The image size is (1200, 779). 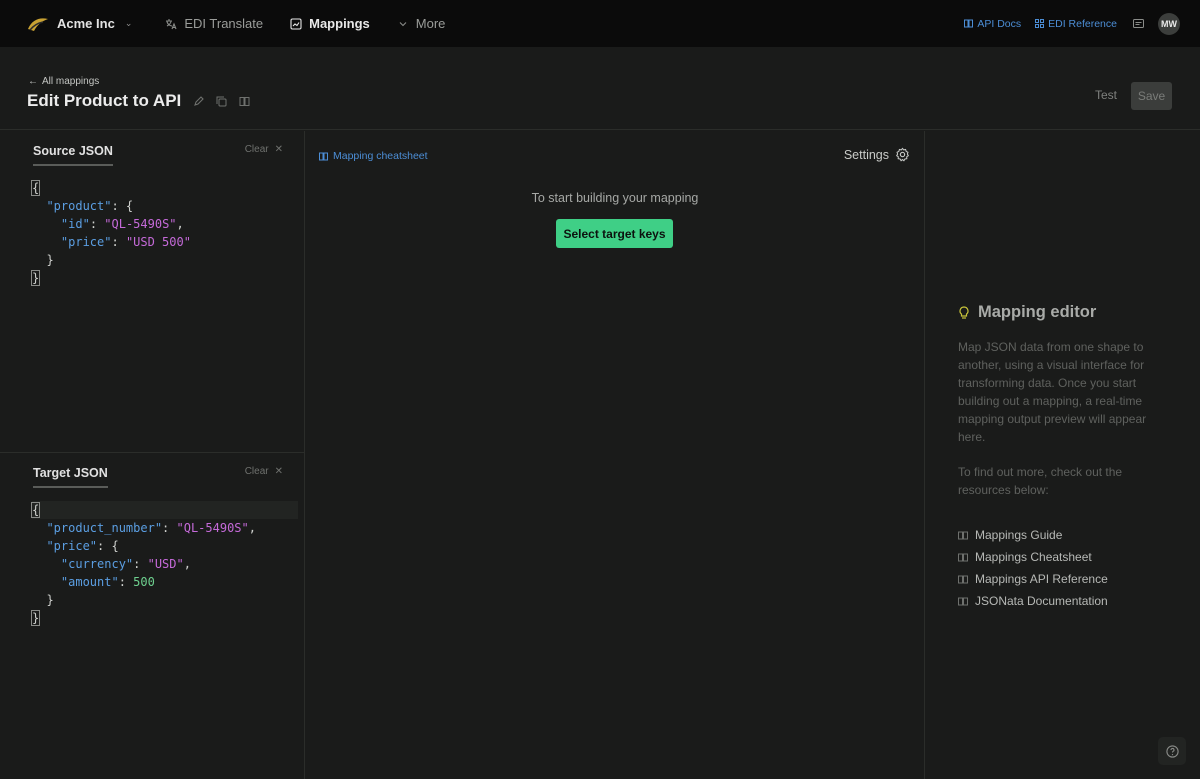 I want to click on json-number: 500, so click(x=144, y=582).